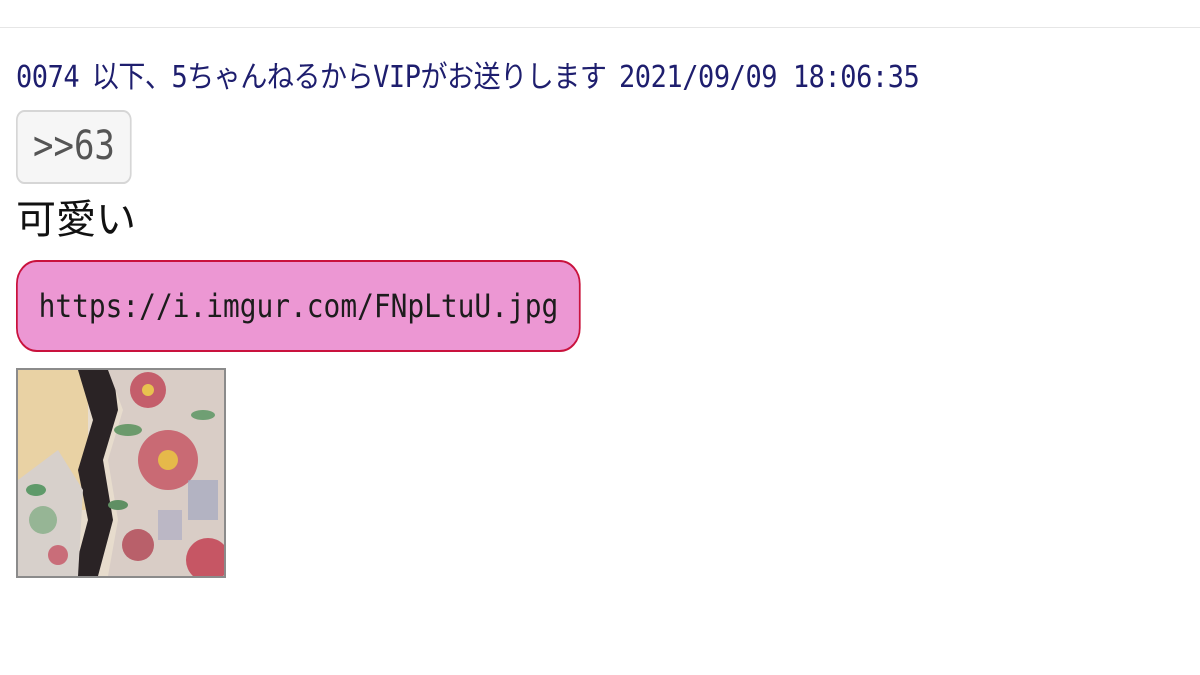 This screenshot has height=675, width=1200. I want to click on post-number: 0074, so click(48, 77).